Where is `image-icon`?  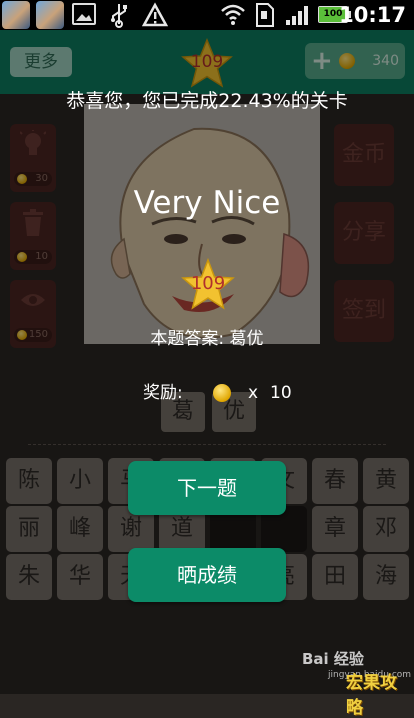 image-icon is located at coordinates (84, 14).